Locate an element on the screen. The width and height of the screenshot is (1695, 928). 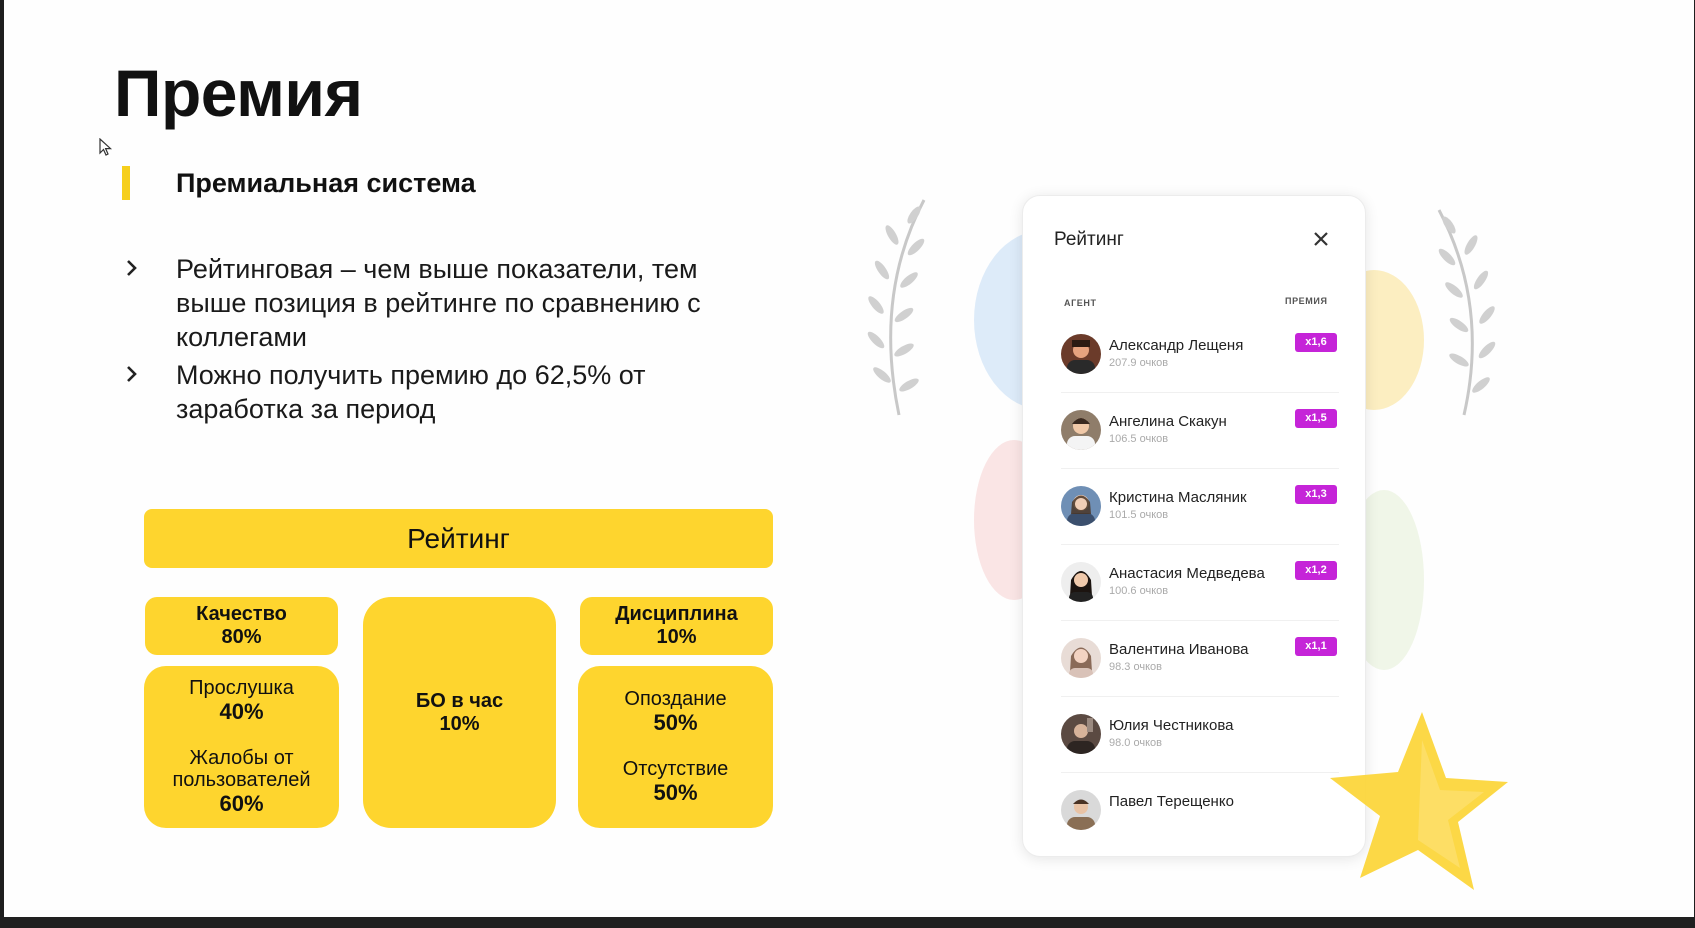
discipline-title: Дисциплина is located at coordinates (676, 614).